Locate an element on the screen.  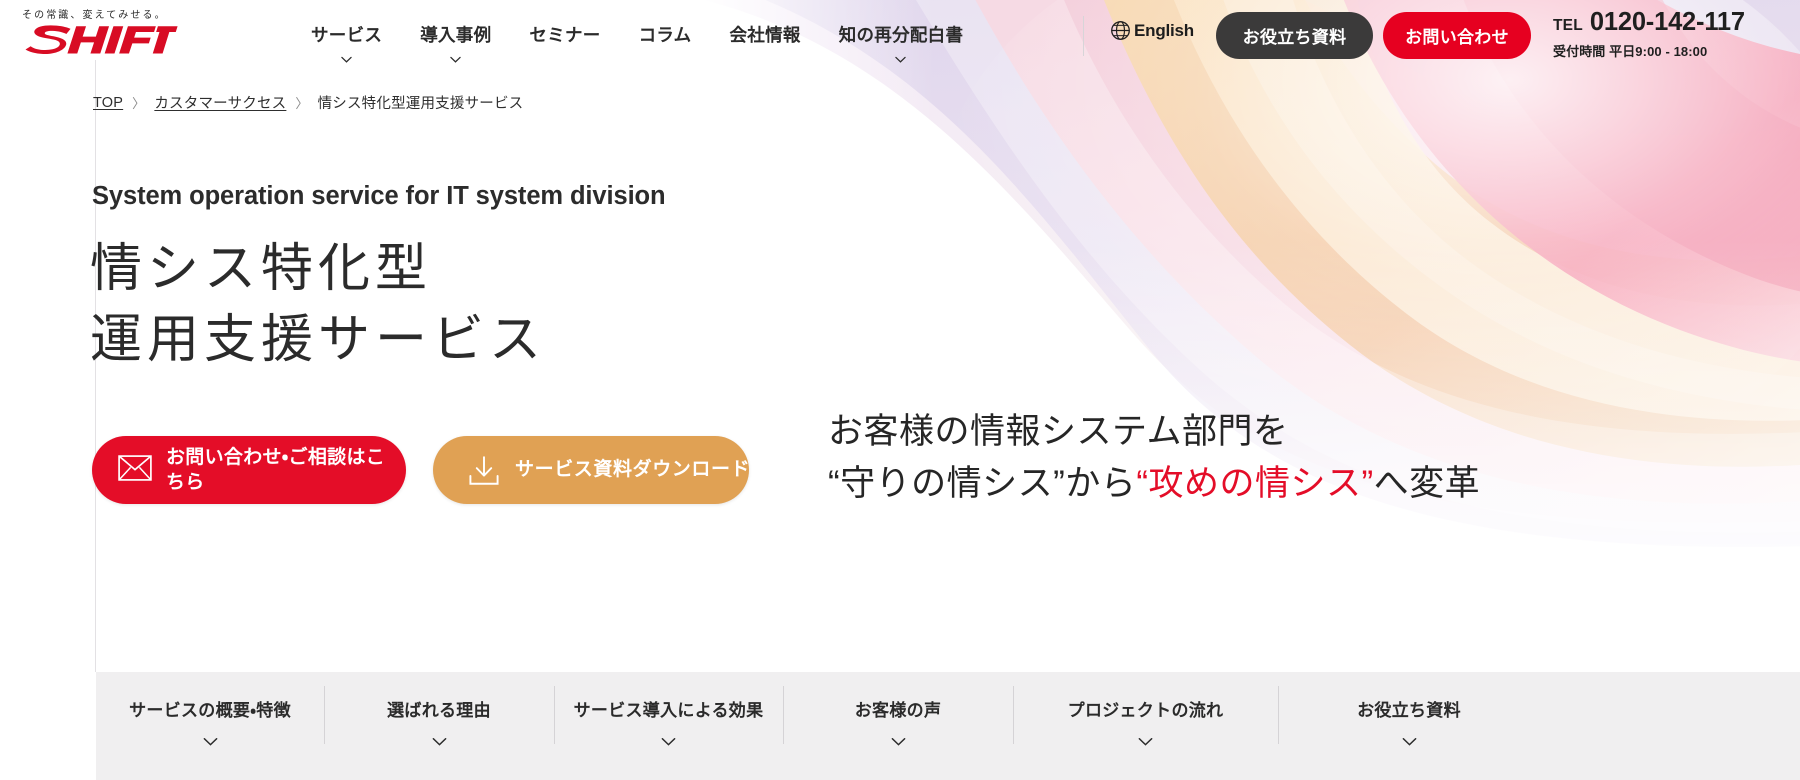
anchor-item-voice: お客様の声 is located at coordinates (898, 726).